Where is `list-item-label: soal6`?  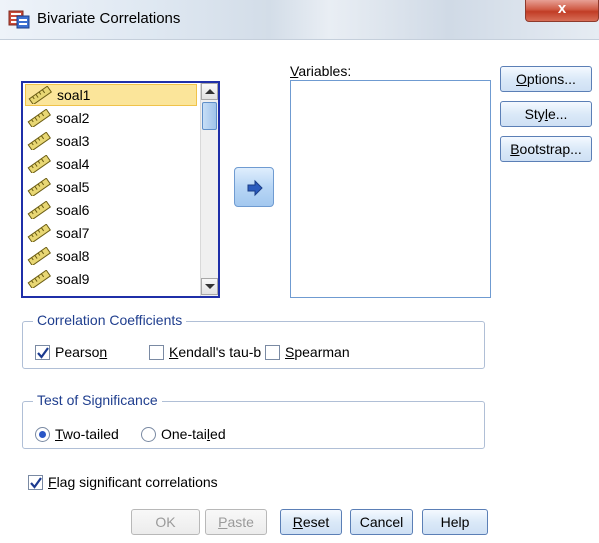
list-item-label: soal6 is located at coordinates (73, 210).